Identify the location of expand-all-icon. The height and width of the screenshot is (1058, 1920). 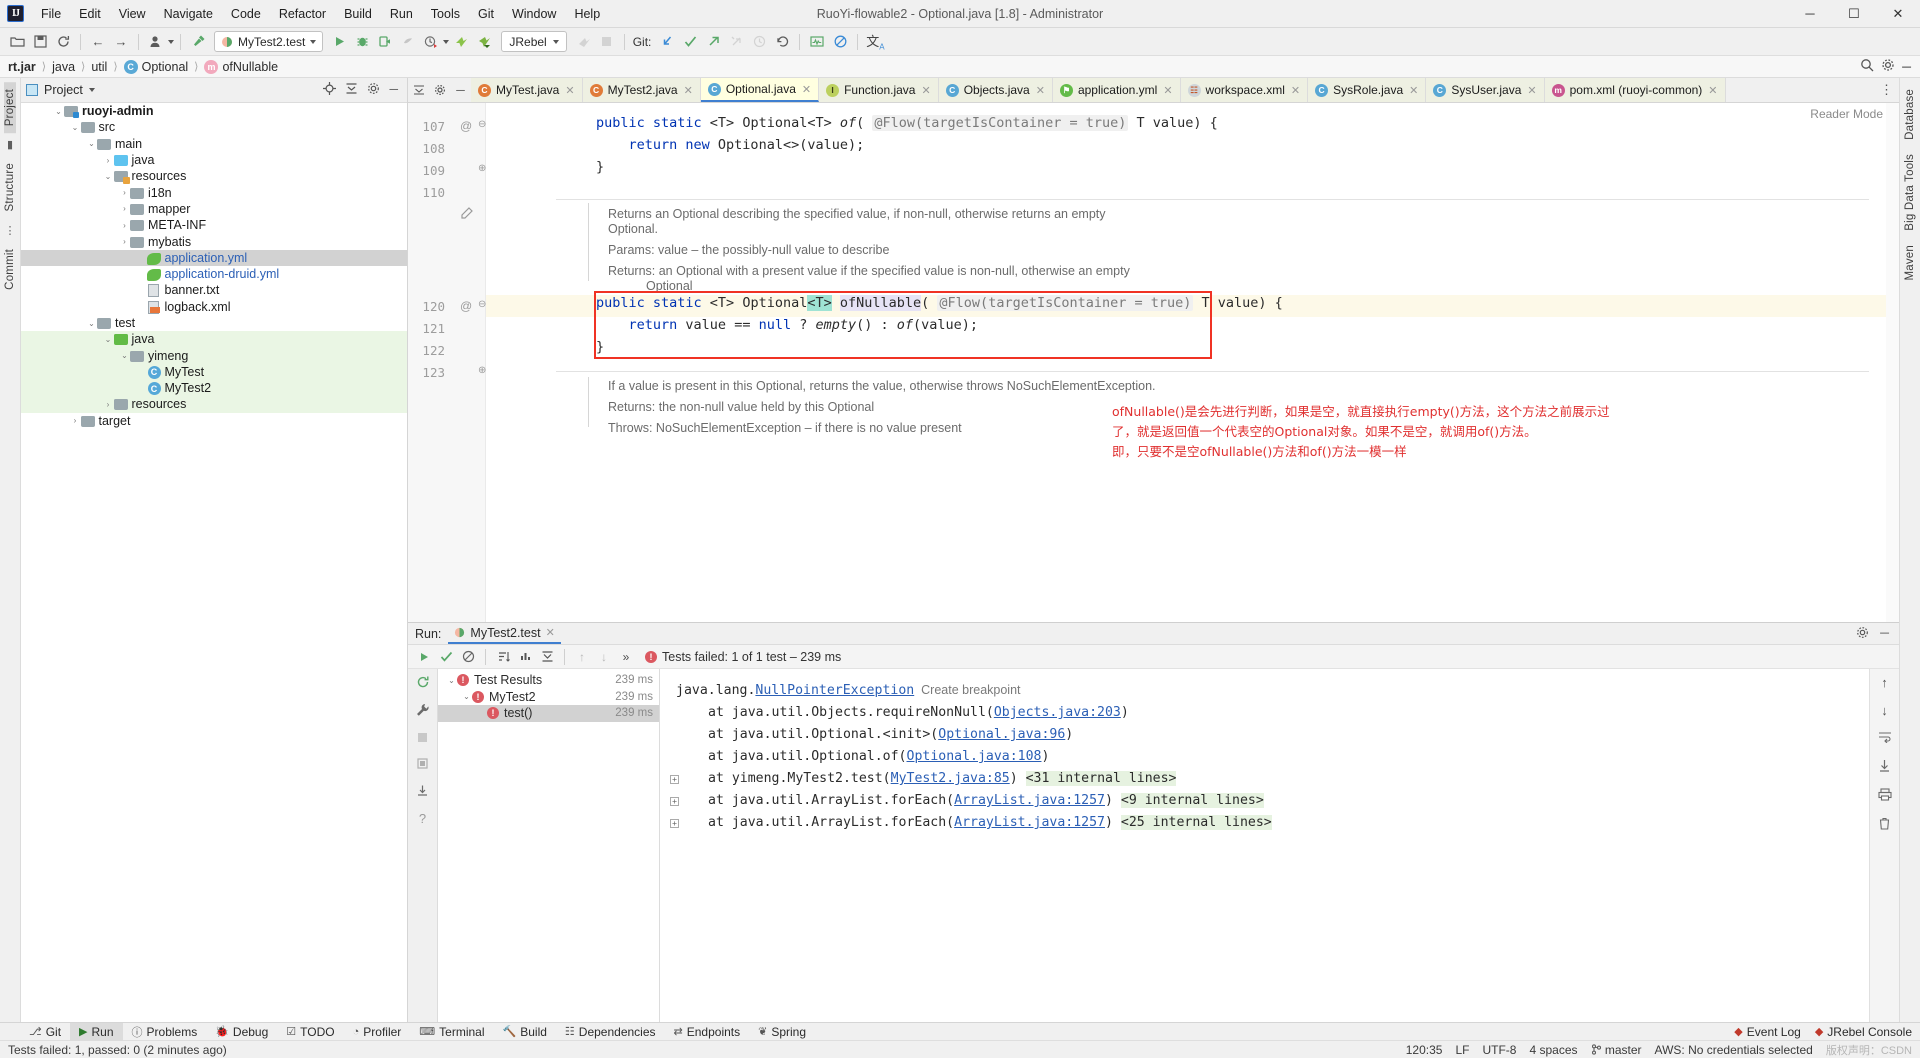
(547, 657).